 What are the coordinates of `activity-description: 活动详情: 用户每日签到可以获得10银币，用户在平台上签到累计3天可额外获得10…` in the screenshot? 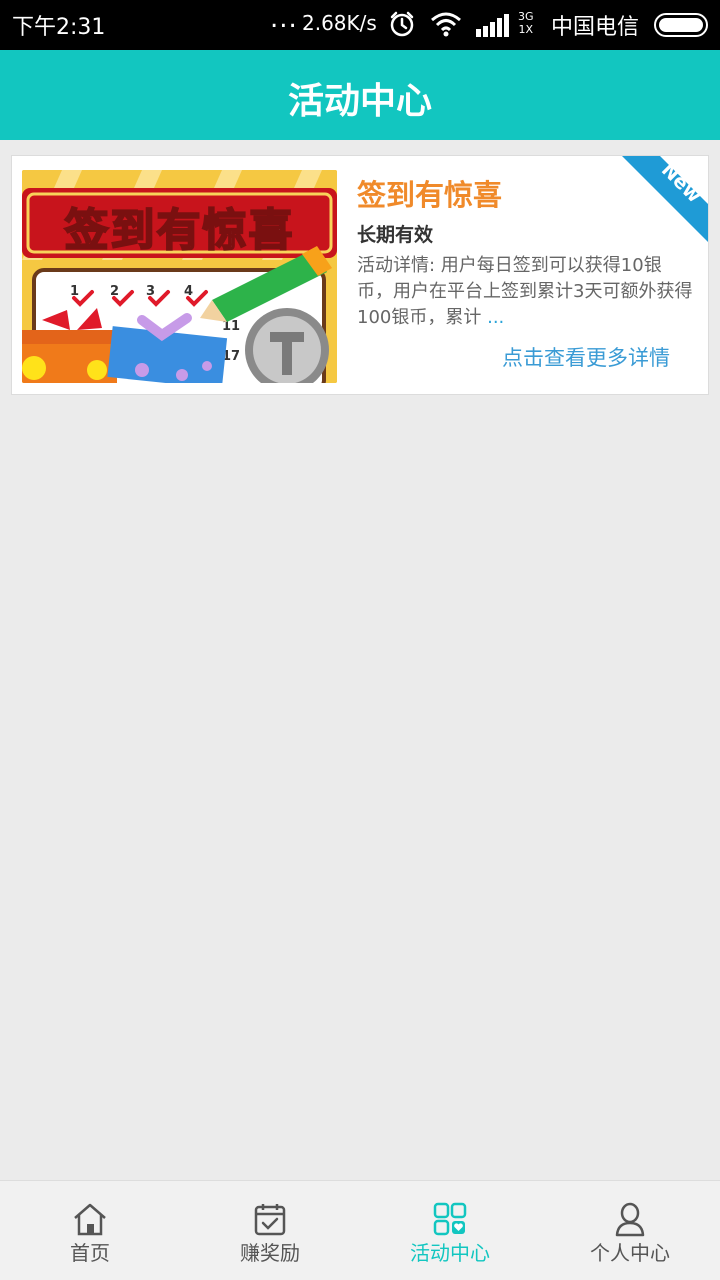 It's located at (525, 291).